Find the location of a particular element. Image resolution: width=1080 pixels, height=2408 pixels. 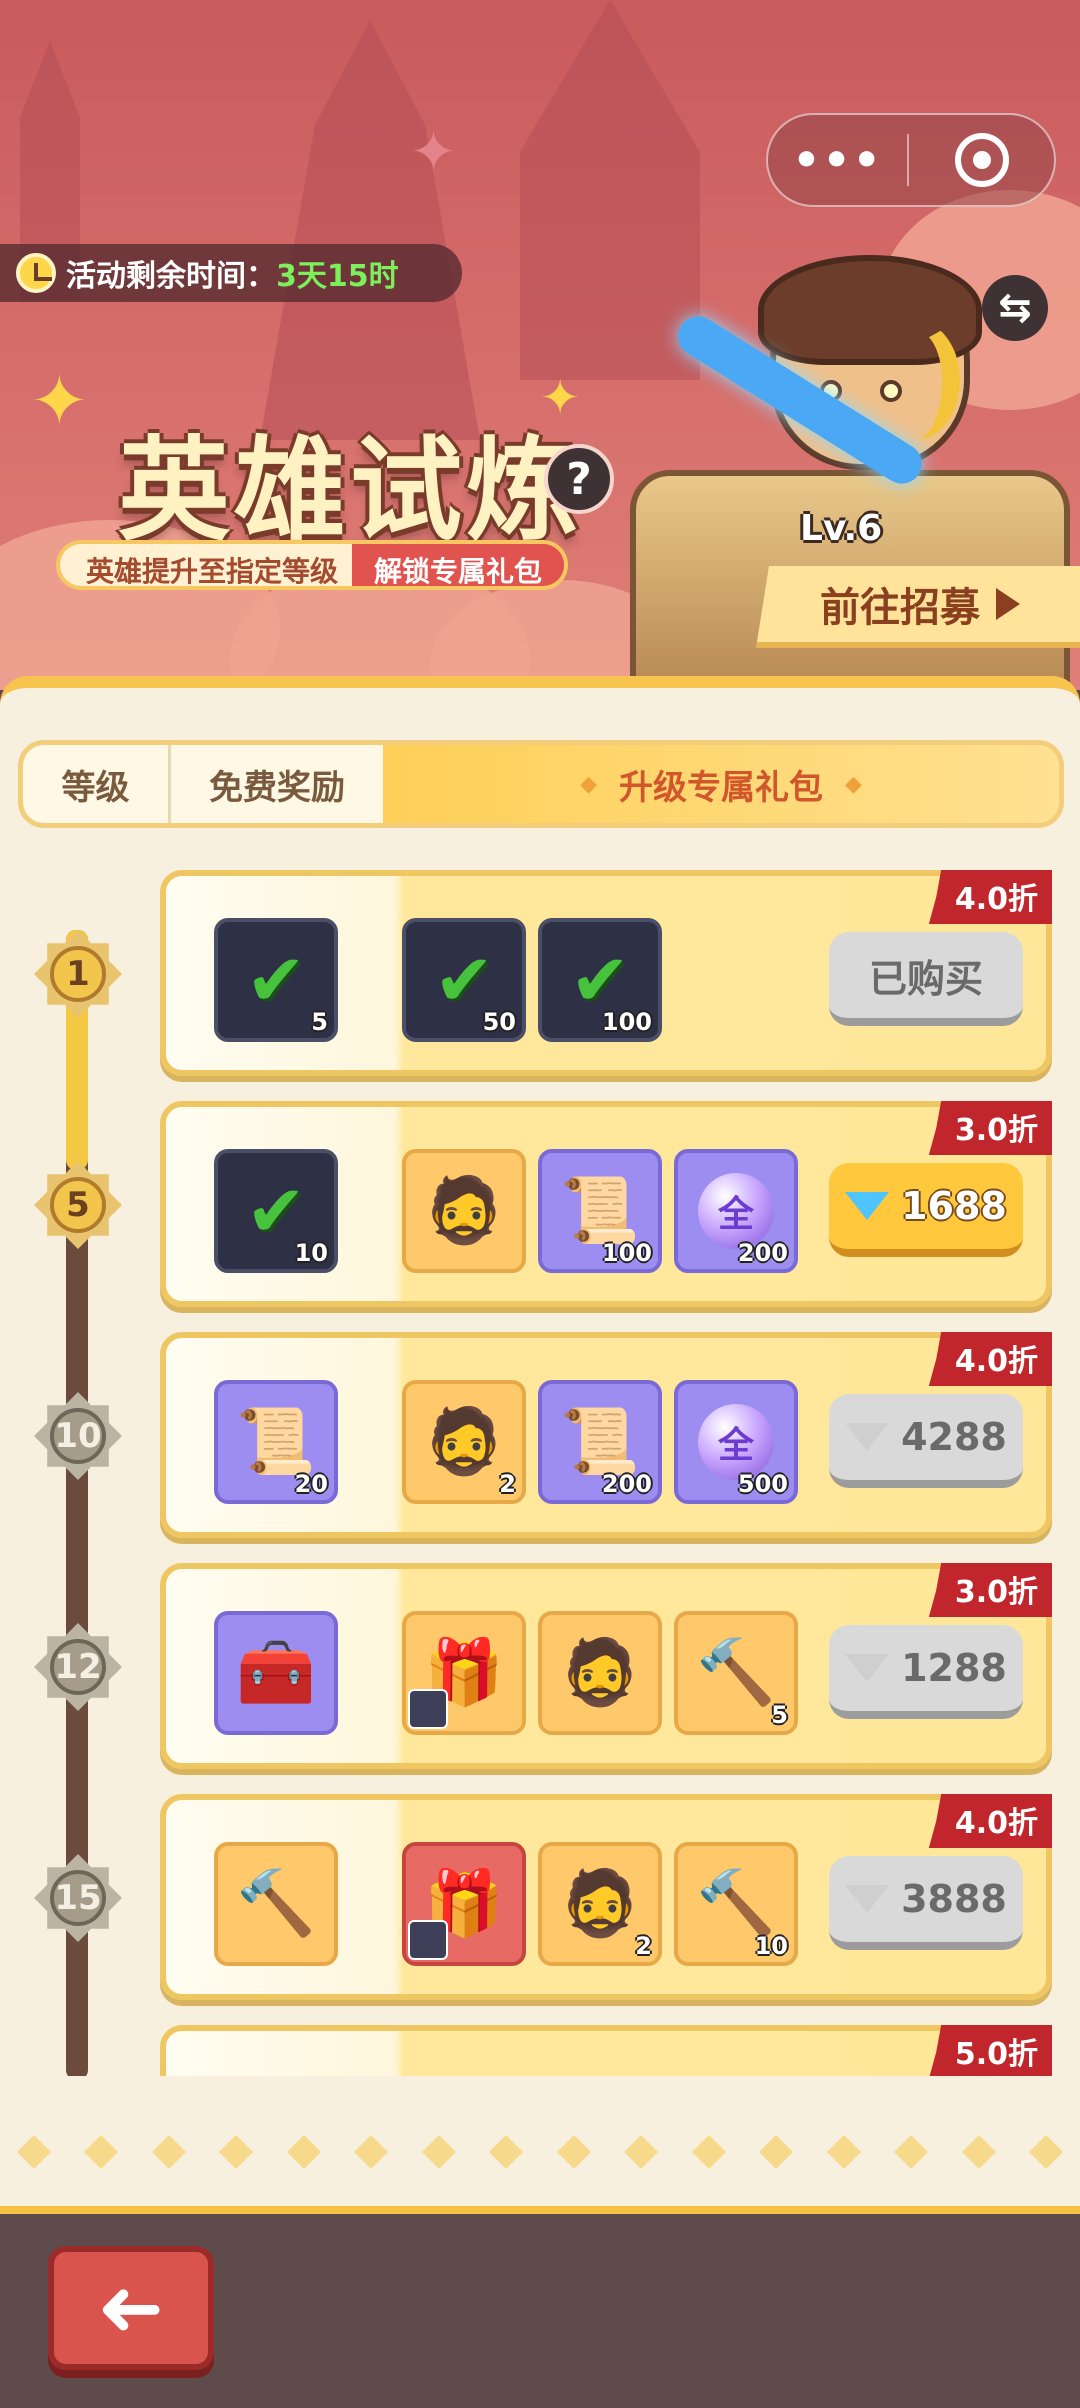

level-node-number: 10 is located at coordinates (78, 1436).